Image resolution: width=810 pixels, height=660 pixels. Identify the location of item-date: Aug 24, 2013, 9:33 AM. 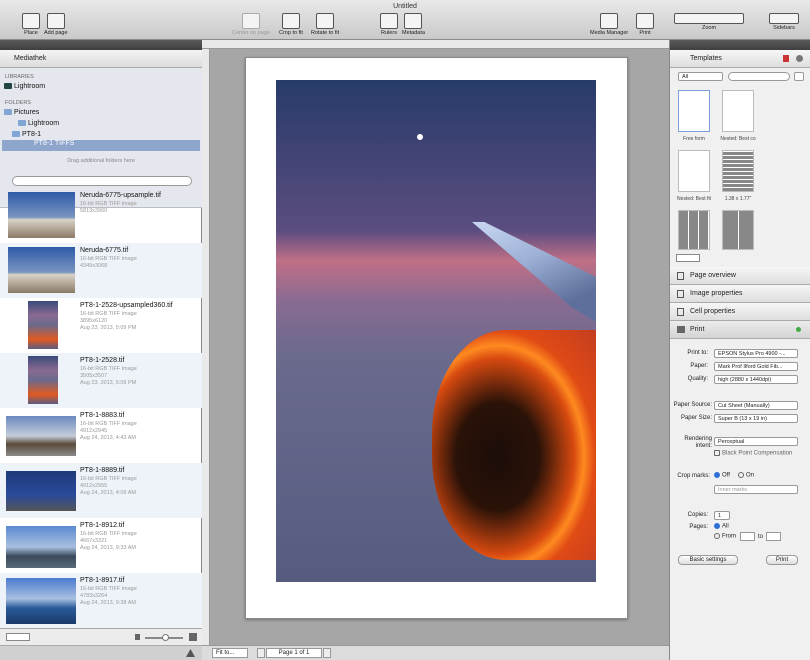
(108, 548).